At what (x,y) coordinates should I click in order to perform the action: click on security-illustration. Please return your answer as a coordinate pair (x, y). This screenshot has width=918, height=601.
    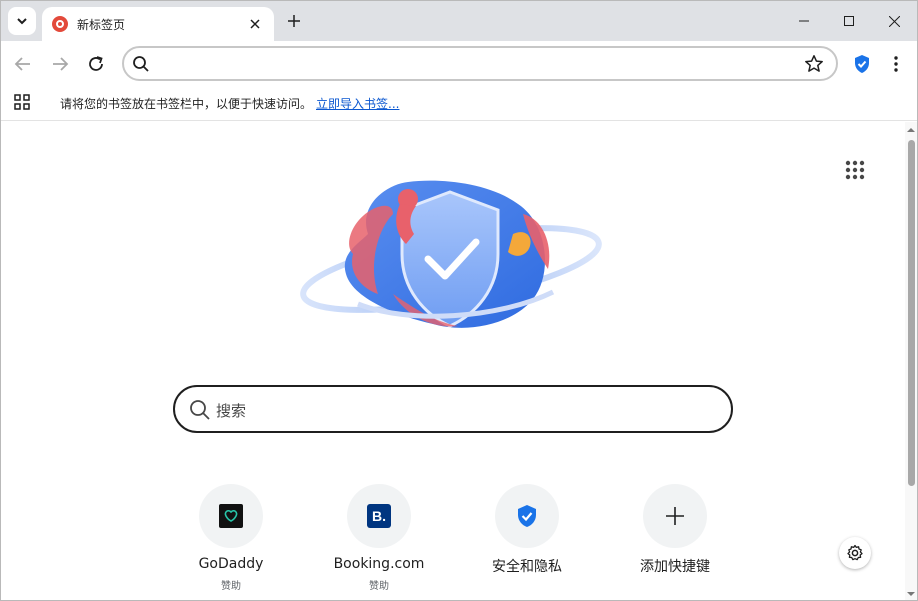
    Looking at the image, I should click on (451, 254).